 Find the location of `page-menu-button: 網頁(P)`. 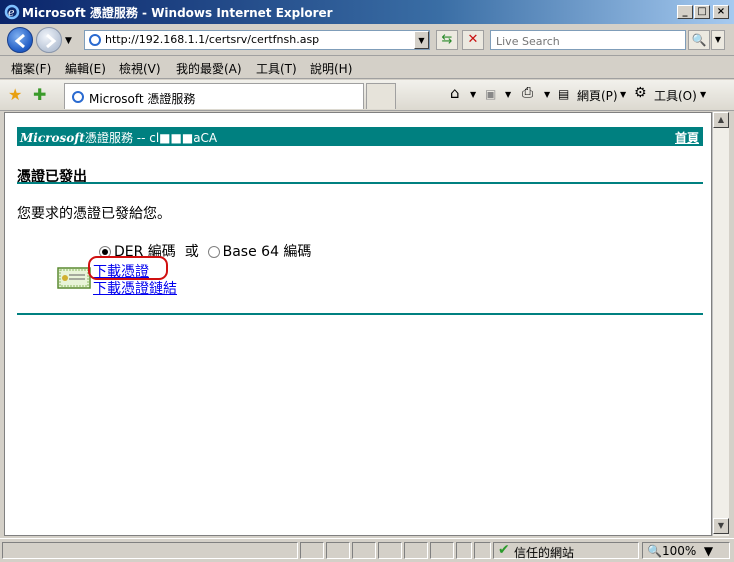

page-menu-button: 網頁(P) is located at coordinates (597, 95).